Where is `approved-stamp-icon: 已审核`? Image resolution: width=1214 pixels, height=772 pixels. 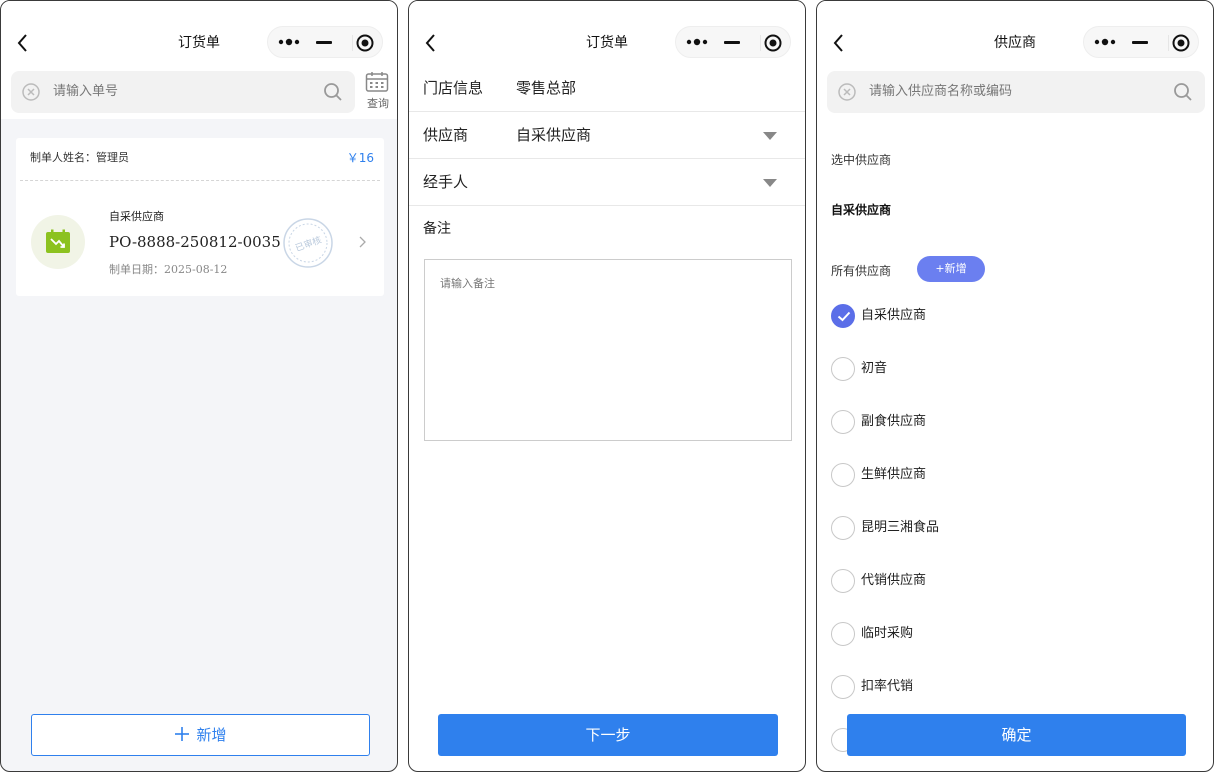 approved-stamp-icon: 已审核 is located at coordinates (308, 243).